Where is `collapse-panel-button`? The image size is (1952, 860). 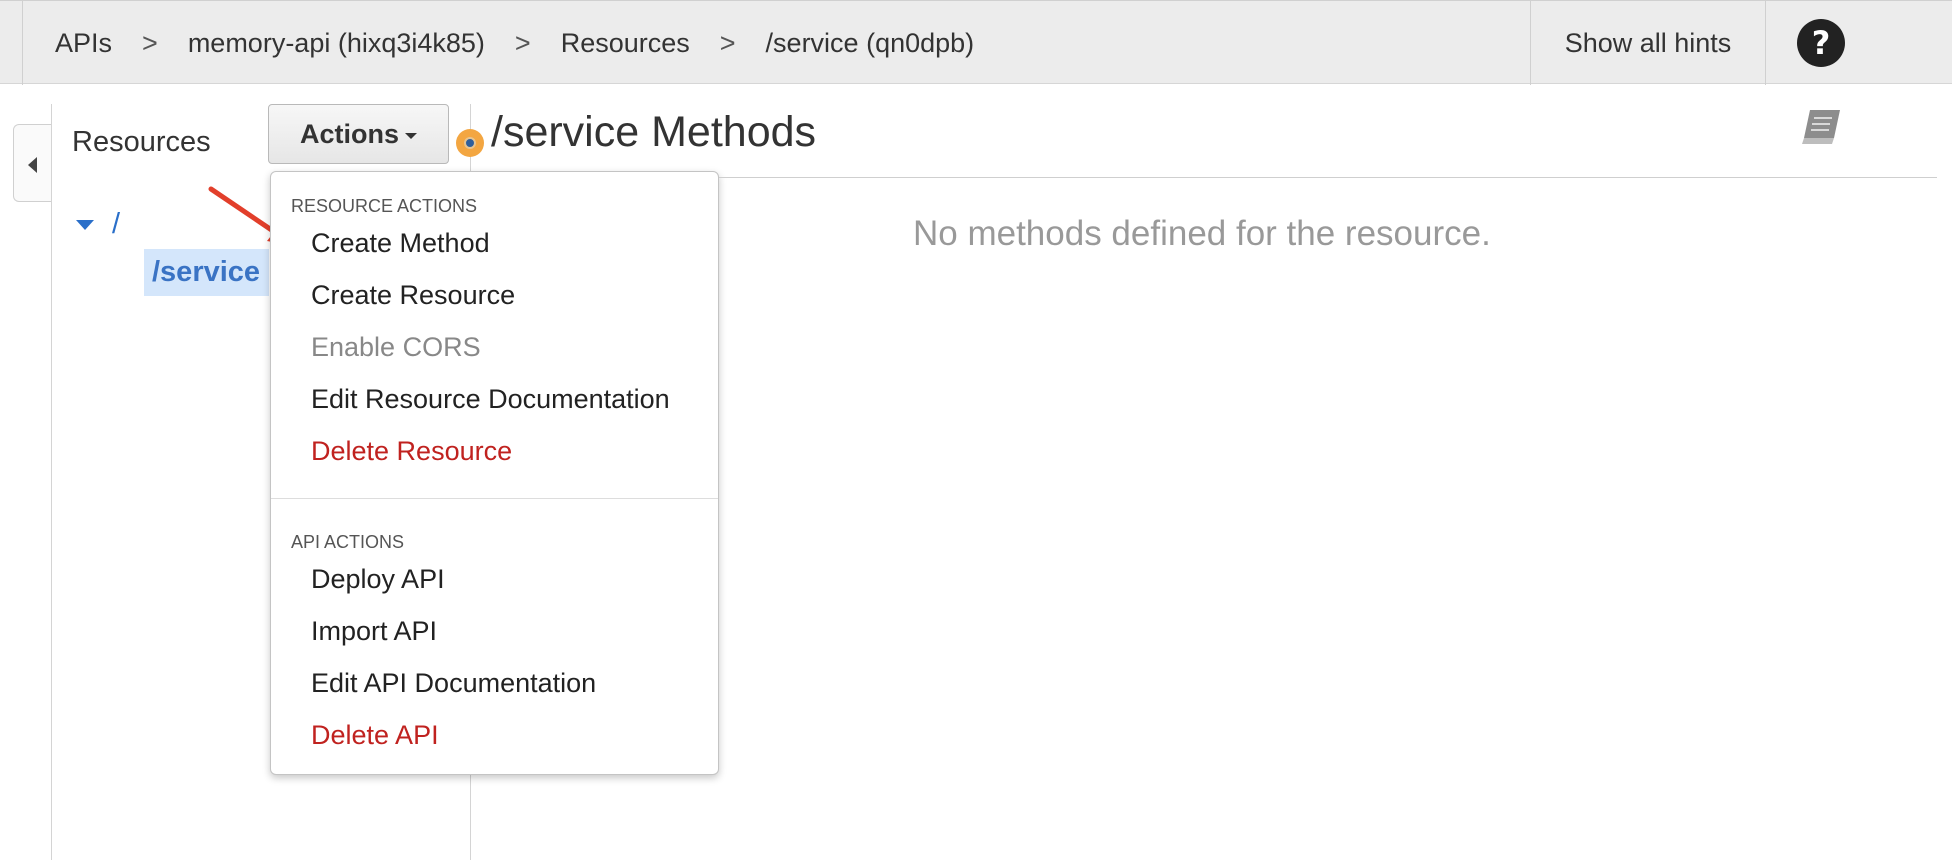 collapse-panel-button is located at coordinates (32, 163).